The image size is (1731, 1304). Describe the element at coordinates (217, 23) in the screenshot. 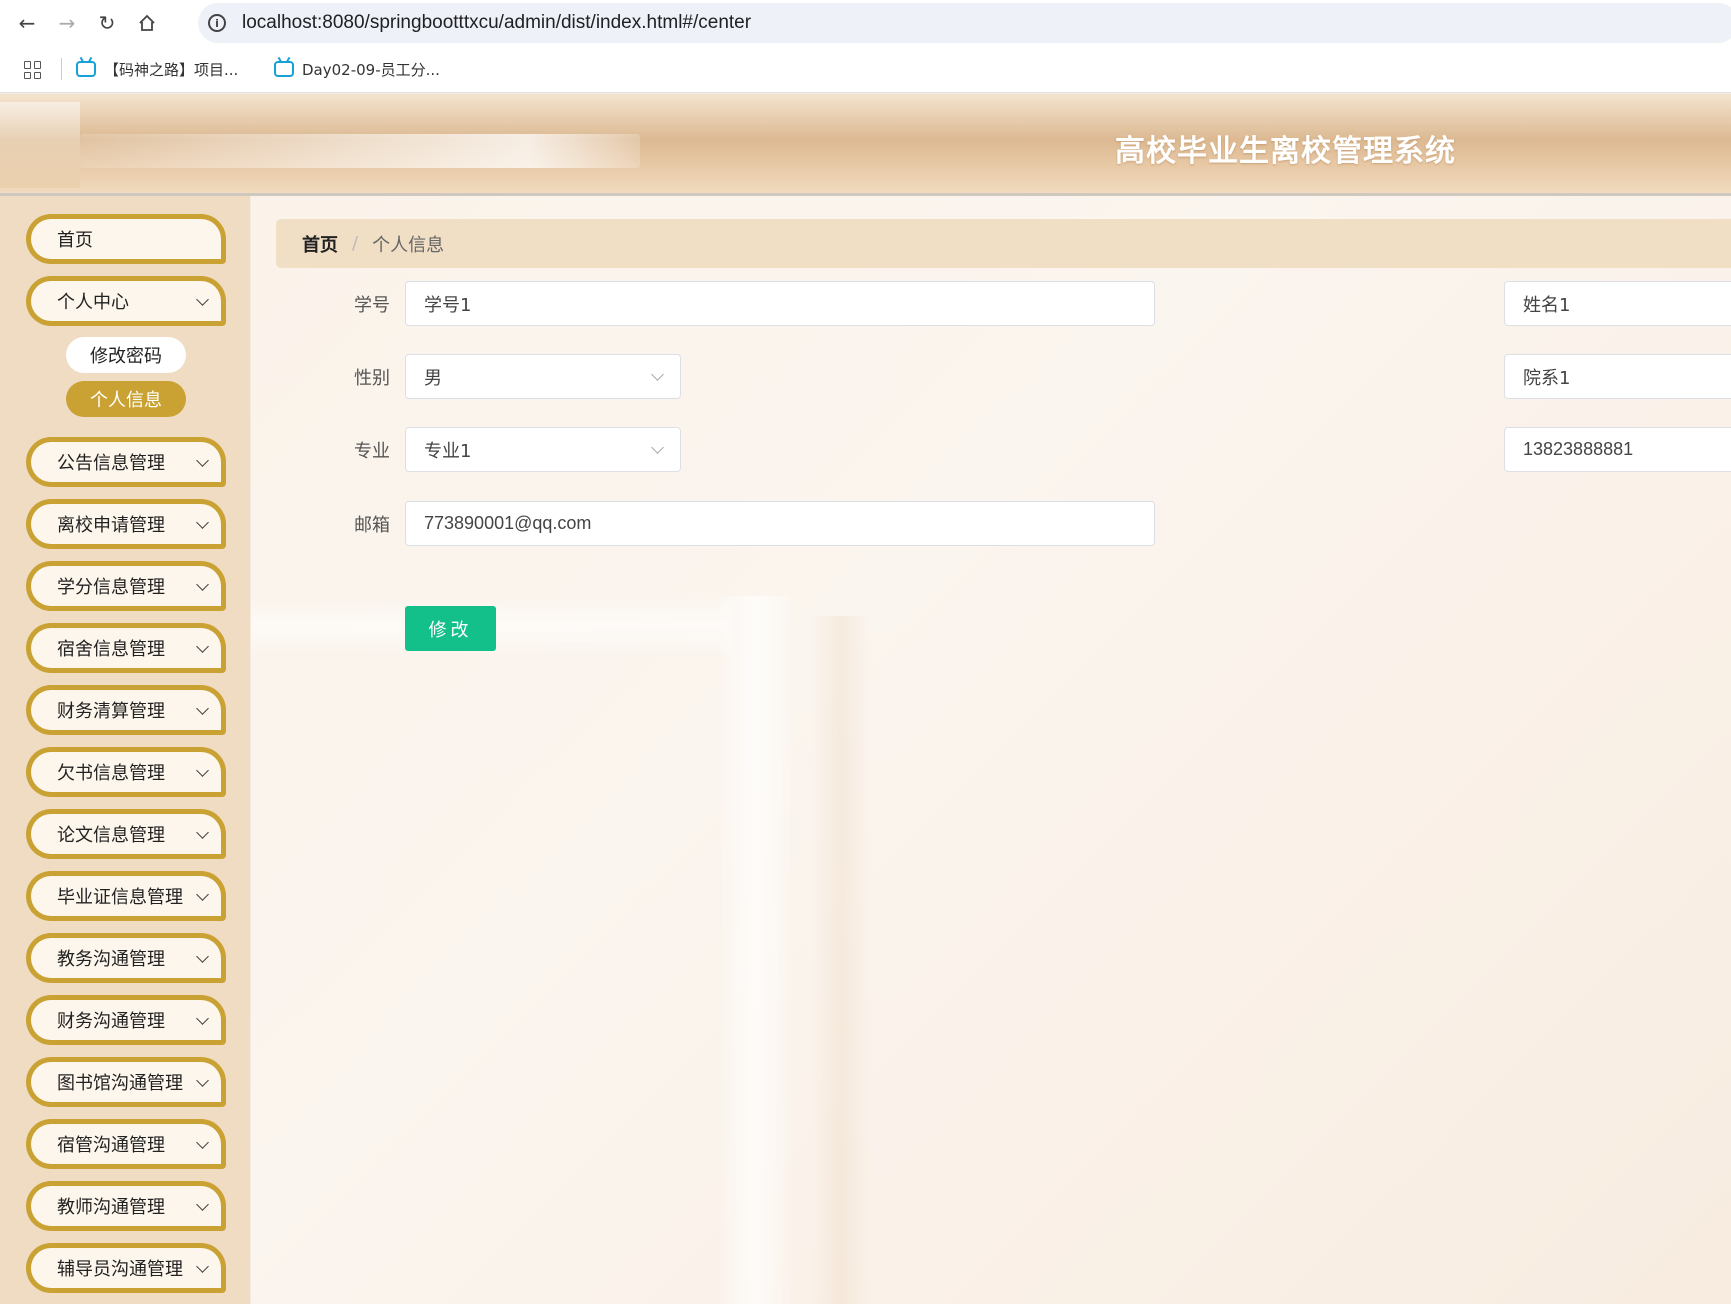

I see `site-info-icon: i` at that location.